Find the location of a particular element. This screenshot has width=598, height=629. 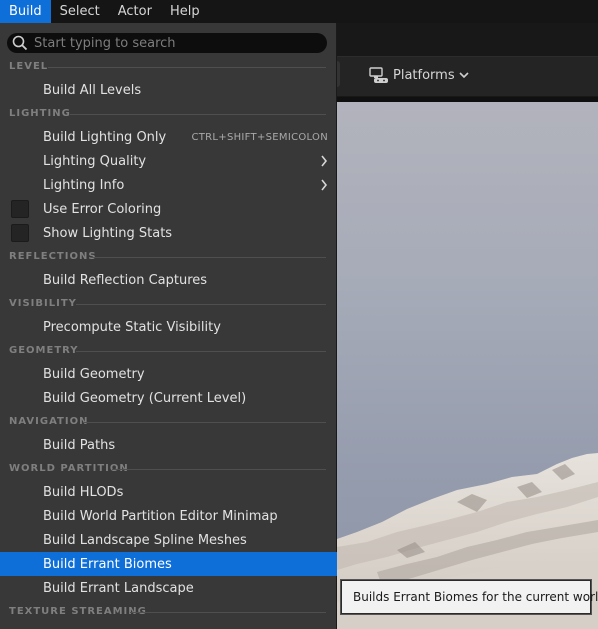

menu-item-build-paths: Build Paths is located at coordinates (168, 445).